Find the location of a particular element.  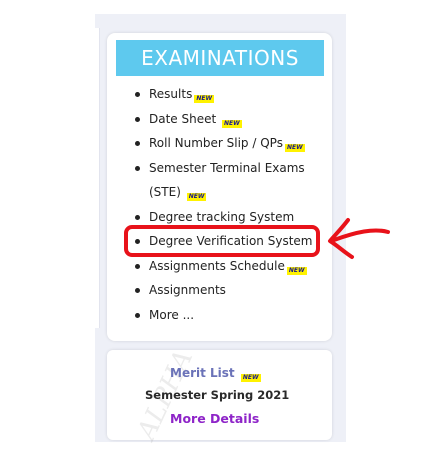

menu-item-label: Results is located at coordinates (171, 94).